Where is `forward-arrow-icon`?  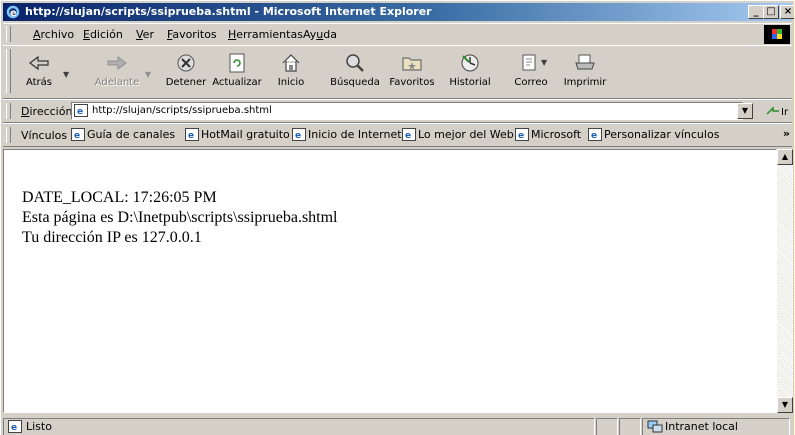
forward-arrow-icon is located at coordinates (117, 63).